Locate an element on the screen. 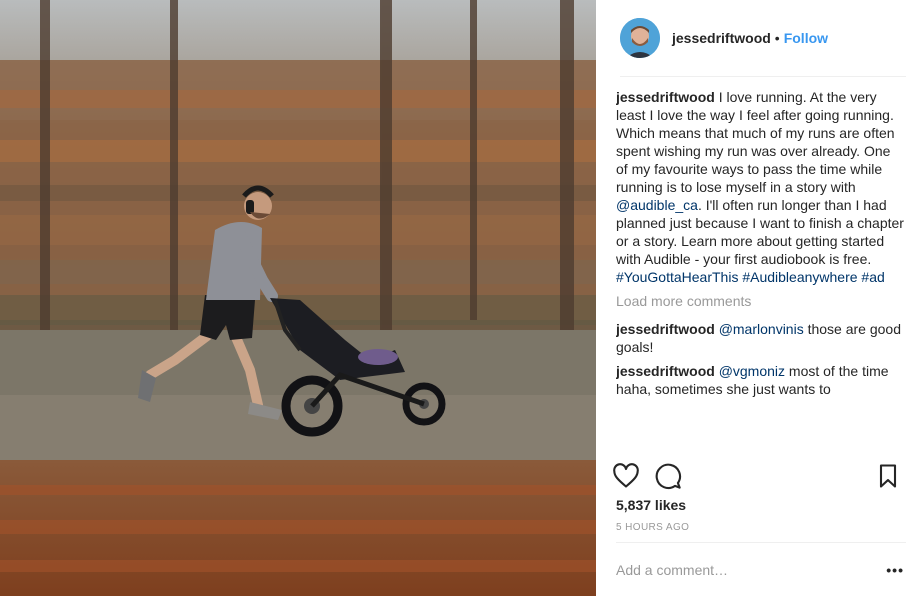 This screenshot has height=597, width=914. bookmark-icon is located at coordinates (888, 476).